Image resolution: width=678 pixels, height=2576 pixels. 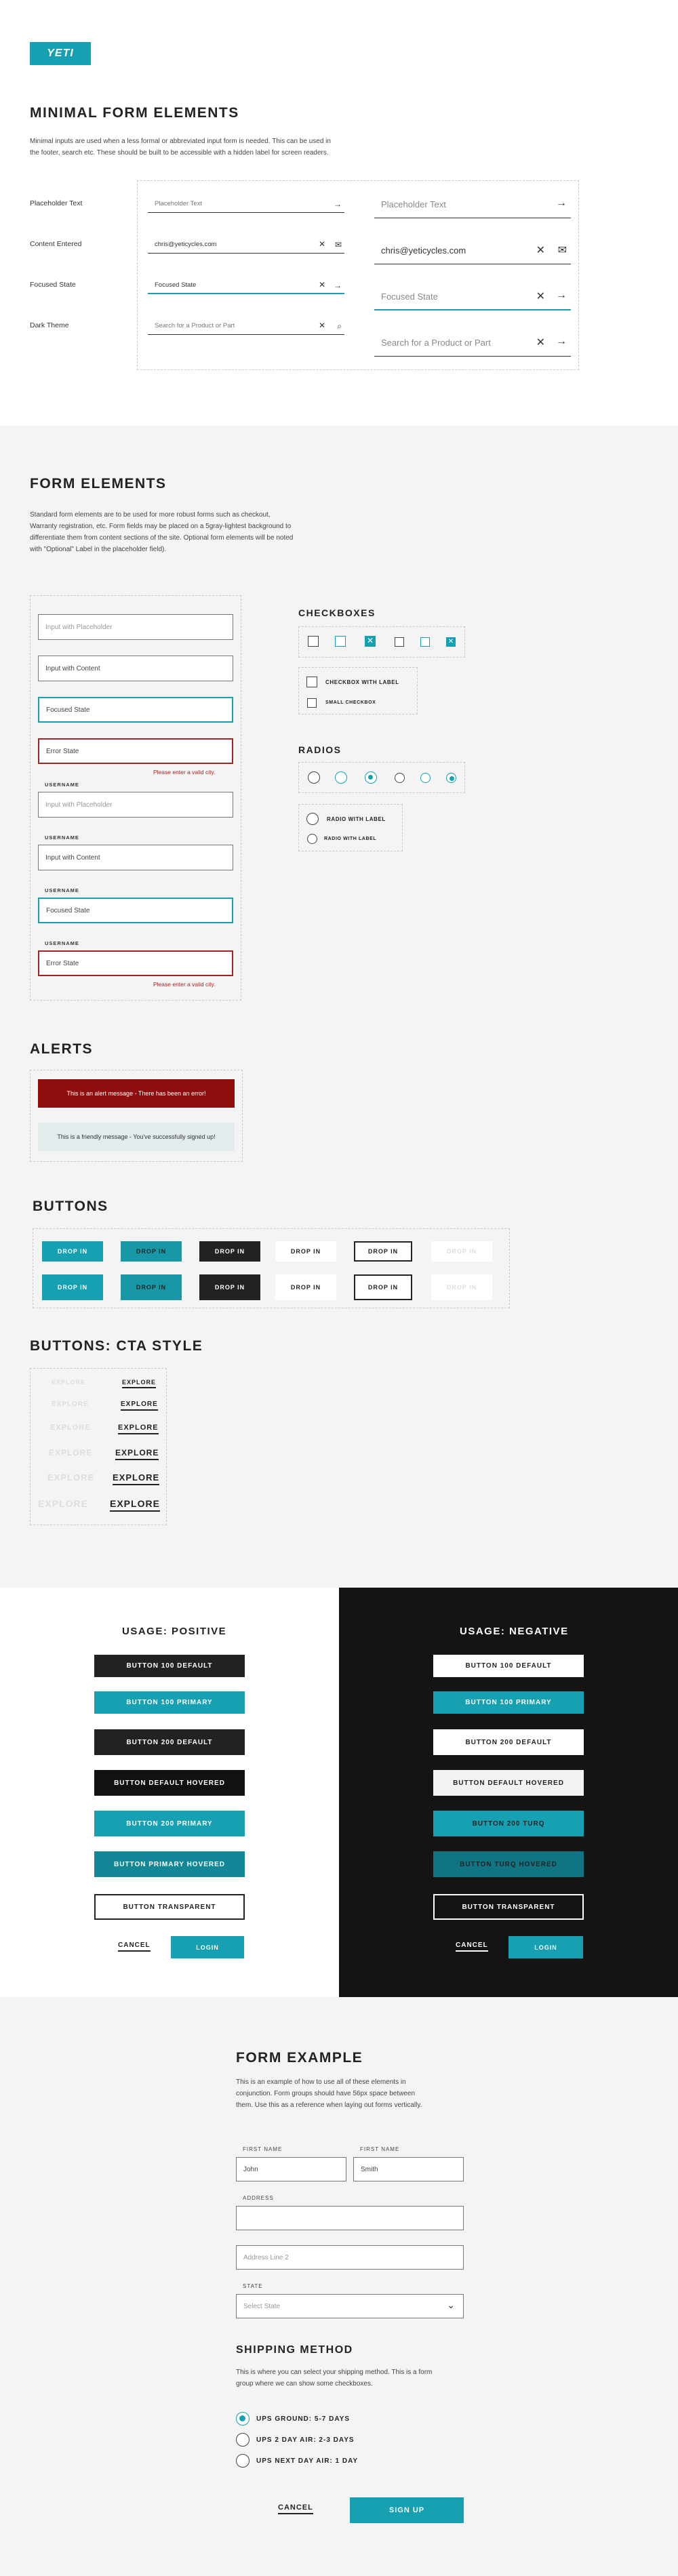 What do you see at coordinates (135, 751) in the screenshot?
I see `input-error: Error State` at bounding box center [135, 751].